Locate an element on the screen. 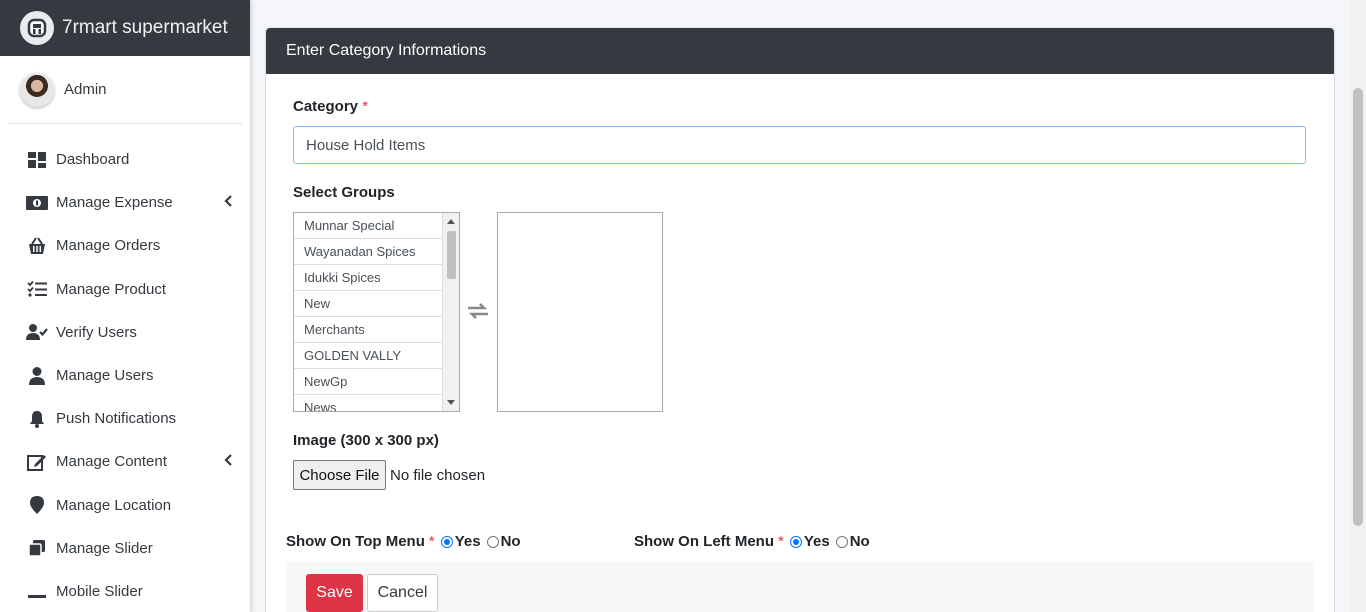 This screenshot has width=1366, height=612. sidebar-item-label: Manage Product is located at coordinates (111, 289).